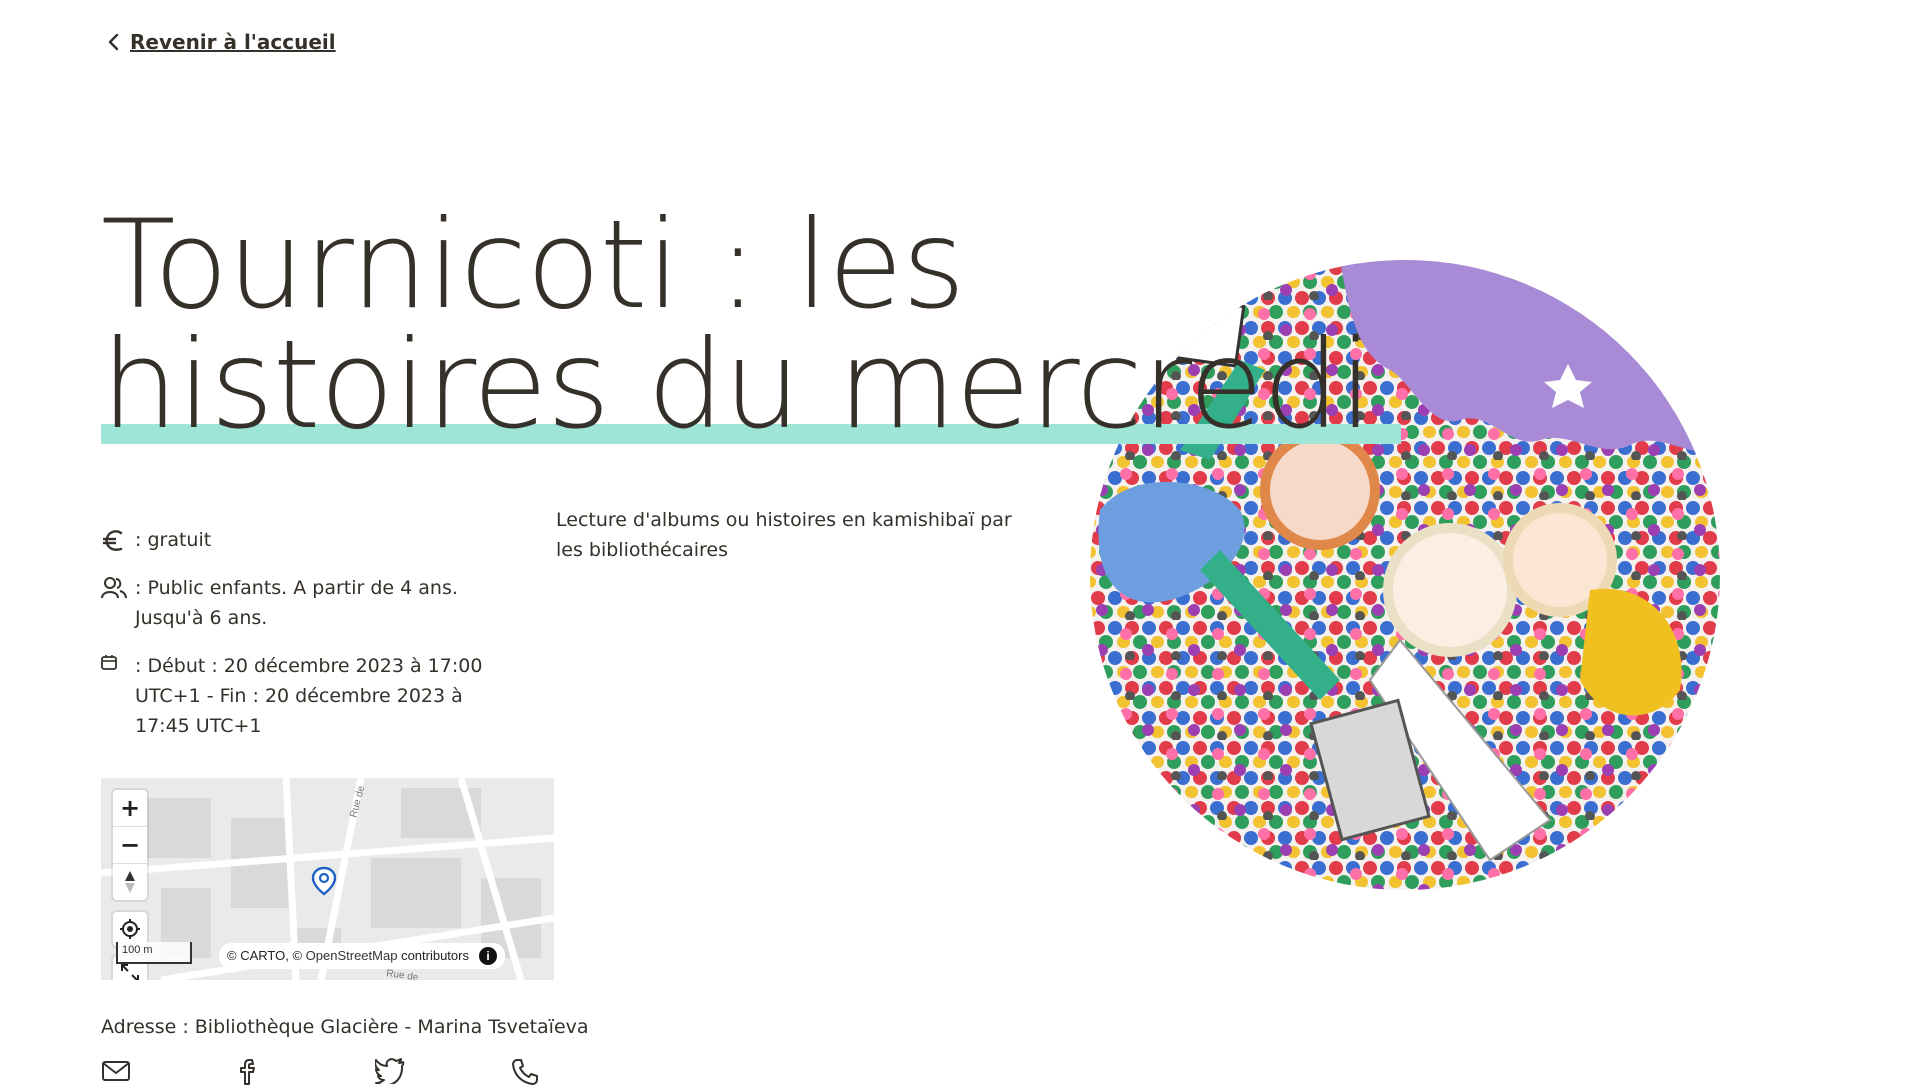 The height and width of the screenshot is (1090, 1920). Describe the element at coordinates (324, 881) in the screenshot. I see `map-pin-icon` at that location.